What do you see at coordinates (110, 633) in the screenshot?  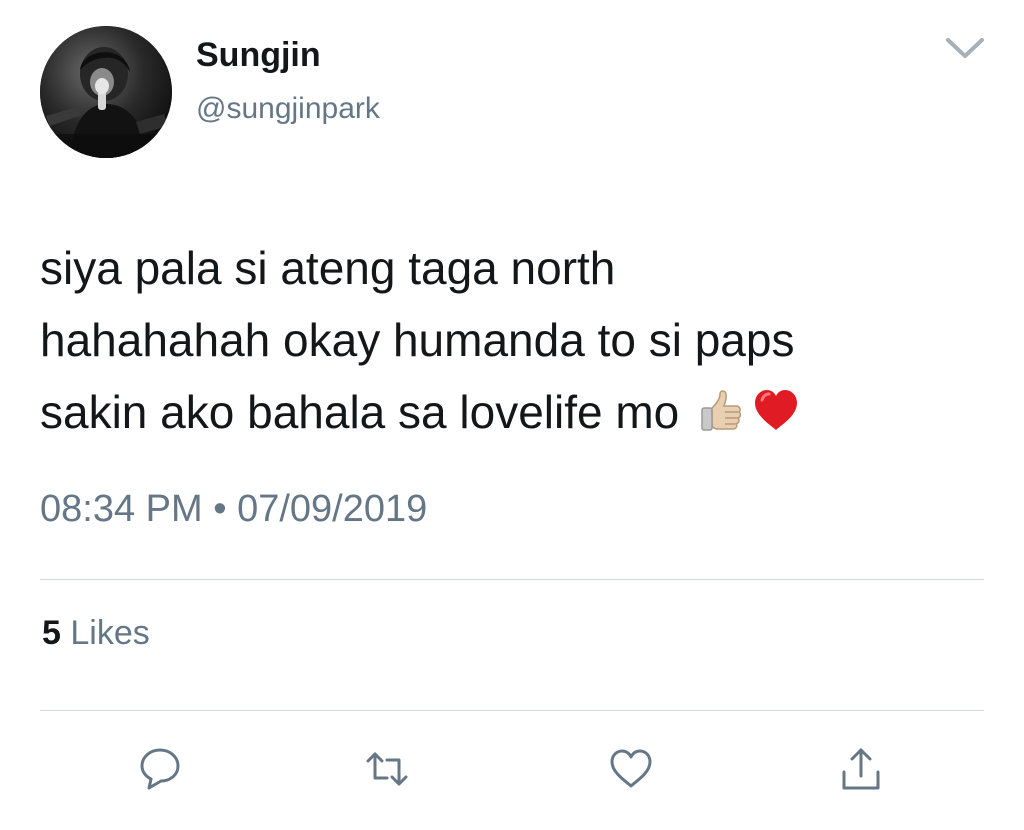 I see `likes-label: Likes` at bounding box center [110, 633].